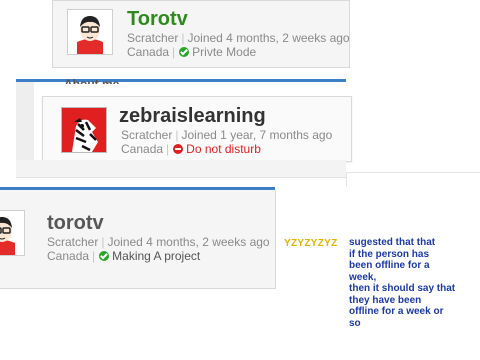  What do you see at coordinates (178, 149) in the screenshot?
I see `no-entry-status-icon` at bounding box center [178, 149].